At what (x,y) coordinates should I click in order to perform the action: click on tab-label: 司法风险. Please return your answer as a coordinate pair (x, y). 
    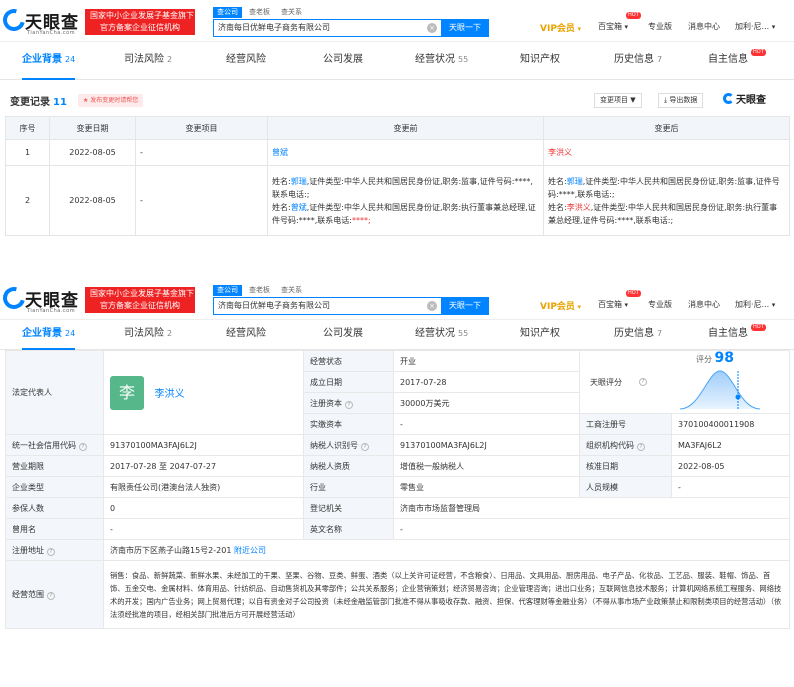
    Looking at the image, I should click on (144, 59).